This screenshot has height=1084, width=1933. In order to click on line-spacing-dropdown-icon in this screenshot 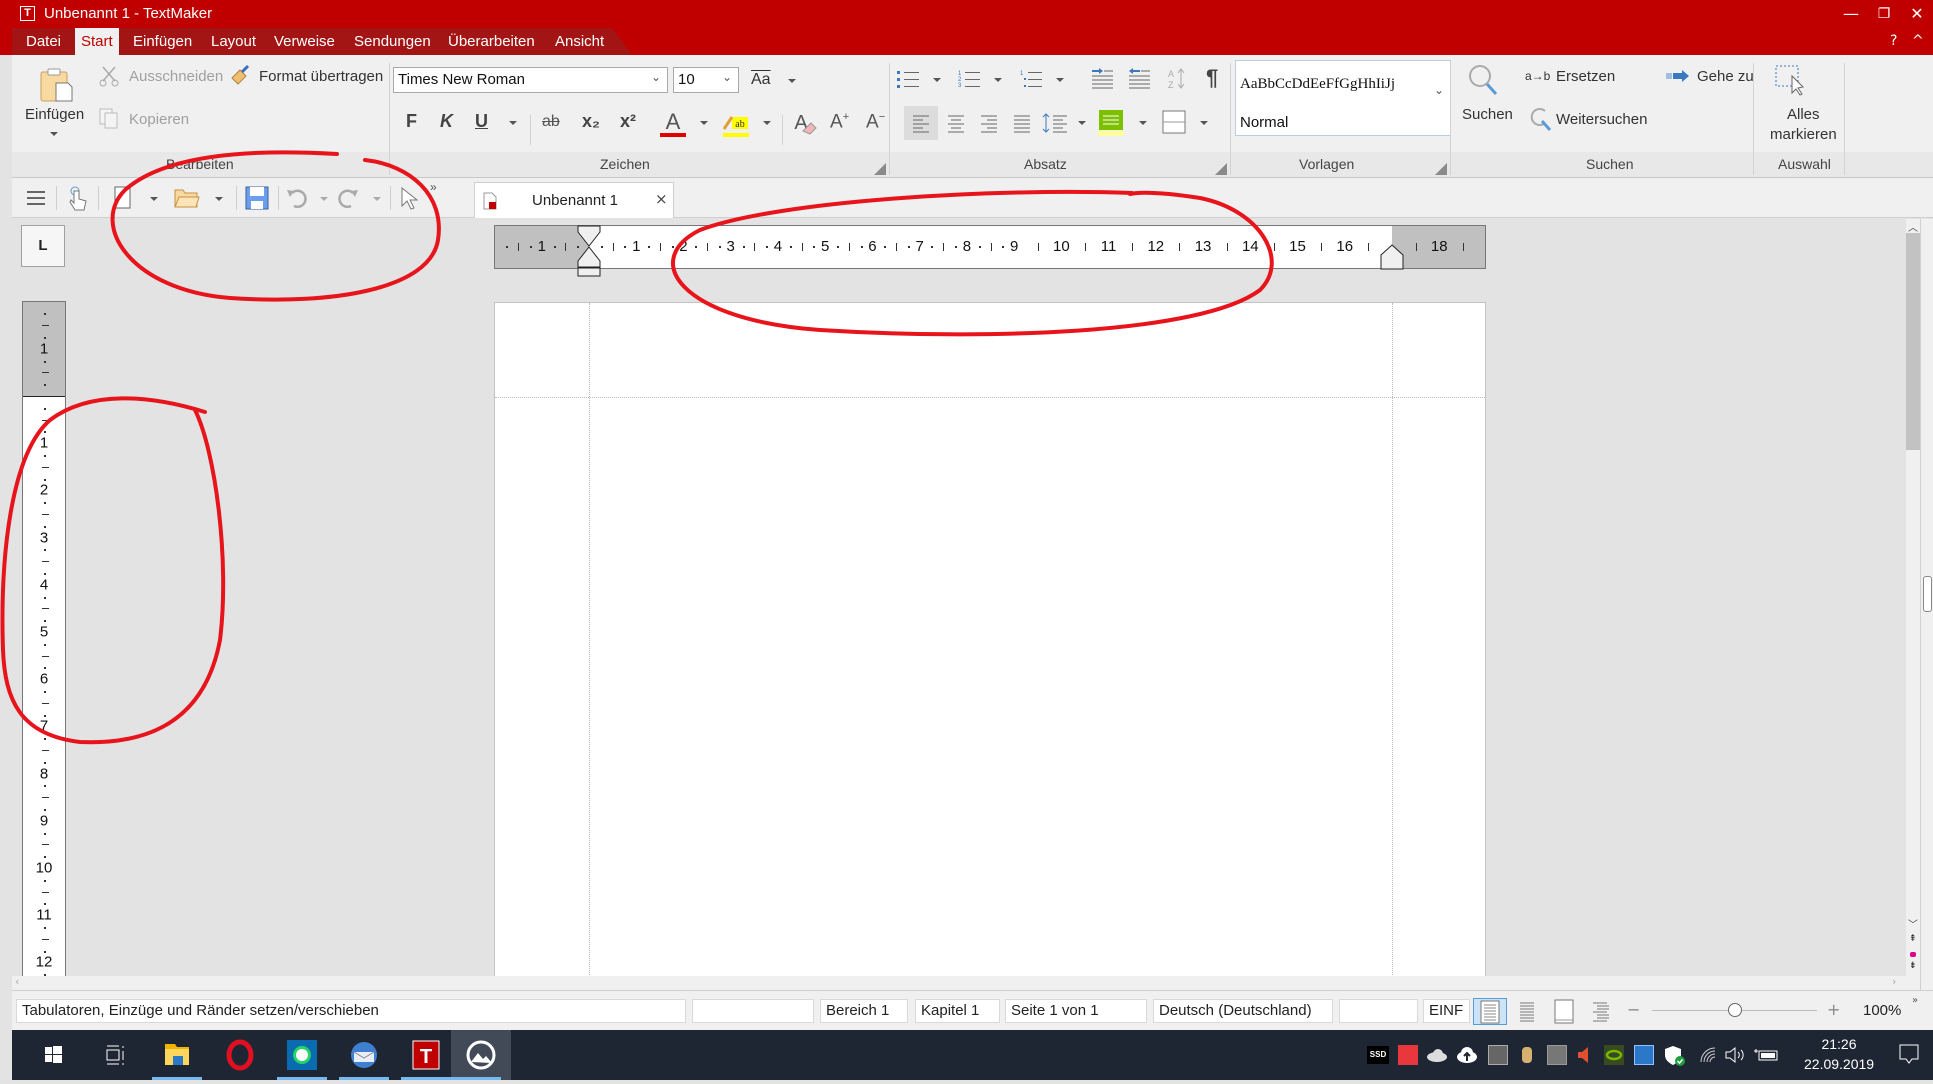, I will do `click(1082, 123)`.